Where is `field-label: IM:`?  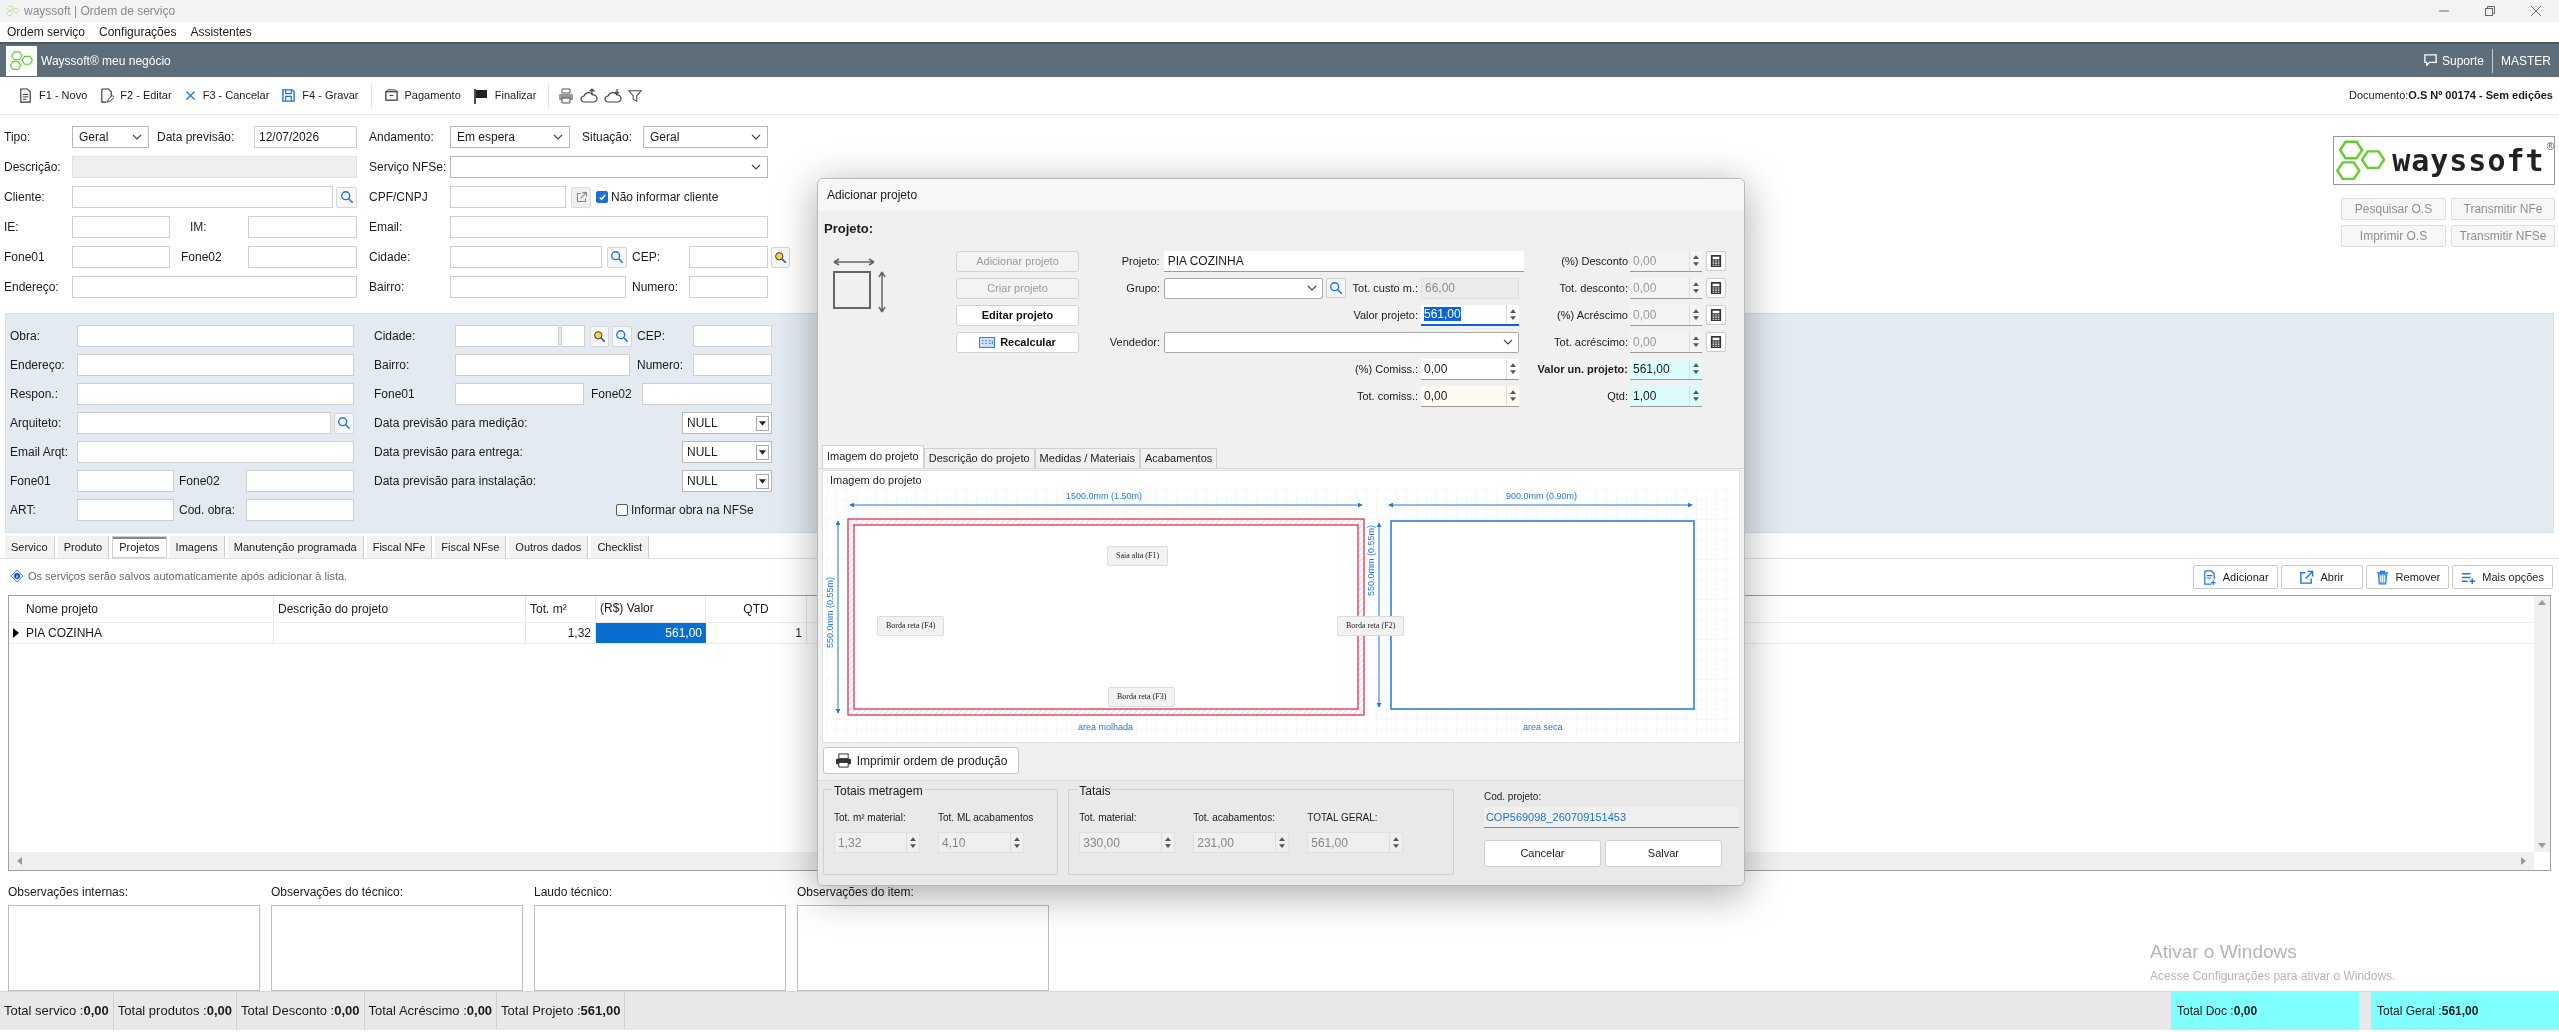 field-label: IM: is located at coordinates (198, 227).